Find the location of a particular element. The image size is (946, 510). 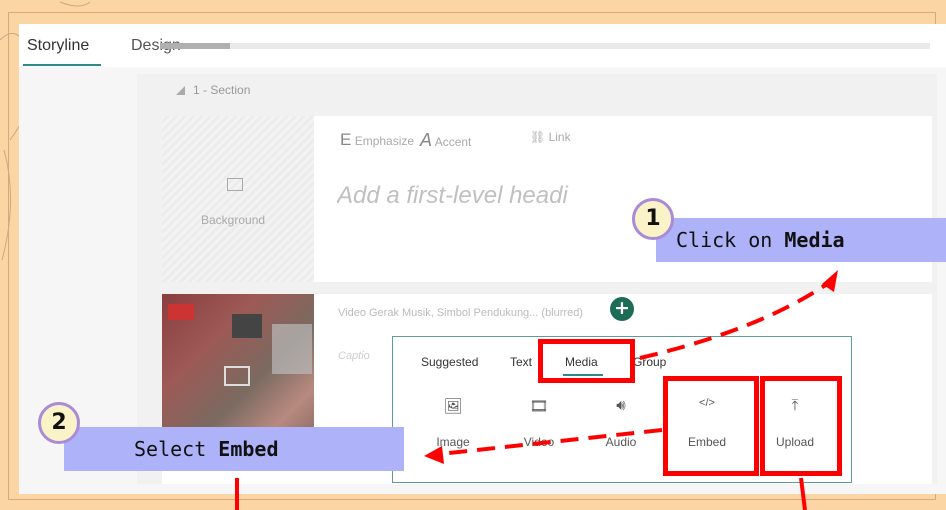

step2-callout: Select Embed is located at coordinates (234, 449).